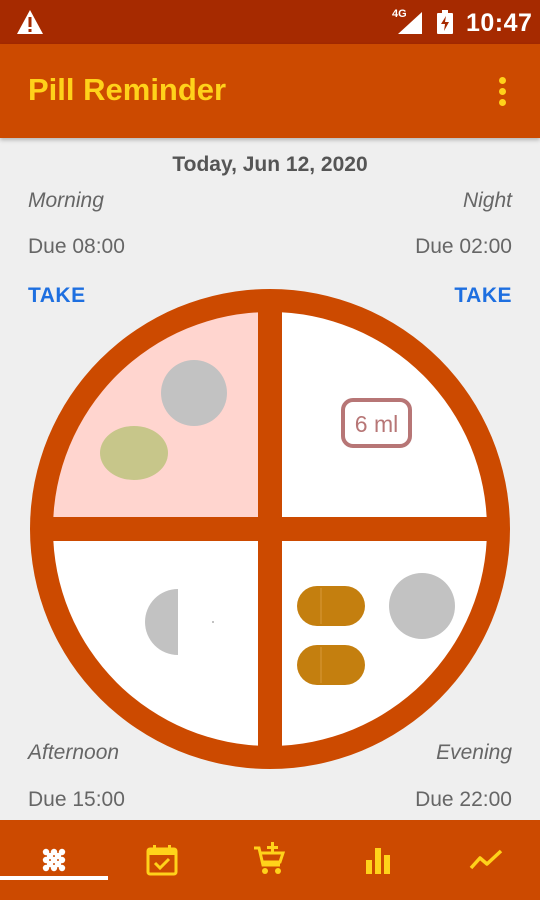 The image size is (540, 900). I want to click on clock: 10:47, so click(499, 23).